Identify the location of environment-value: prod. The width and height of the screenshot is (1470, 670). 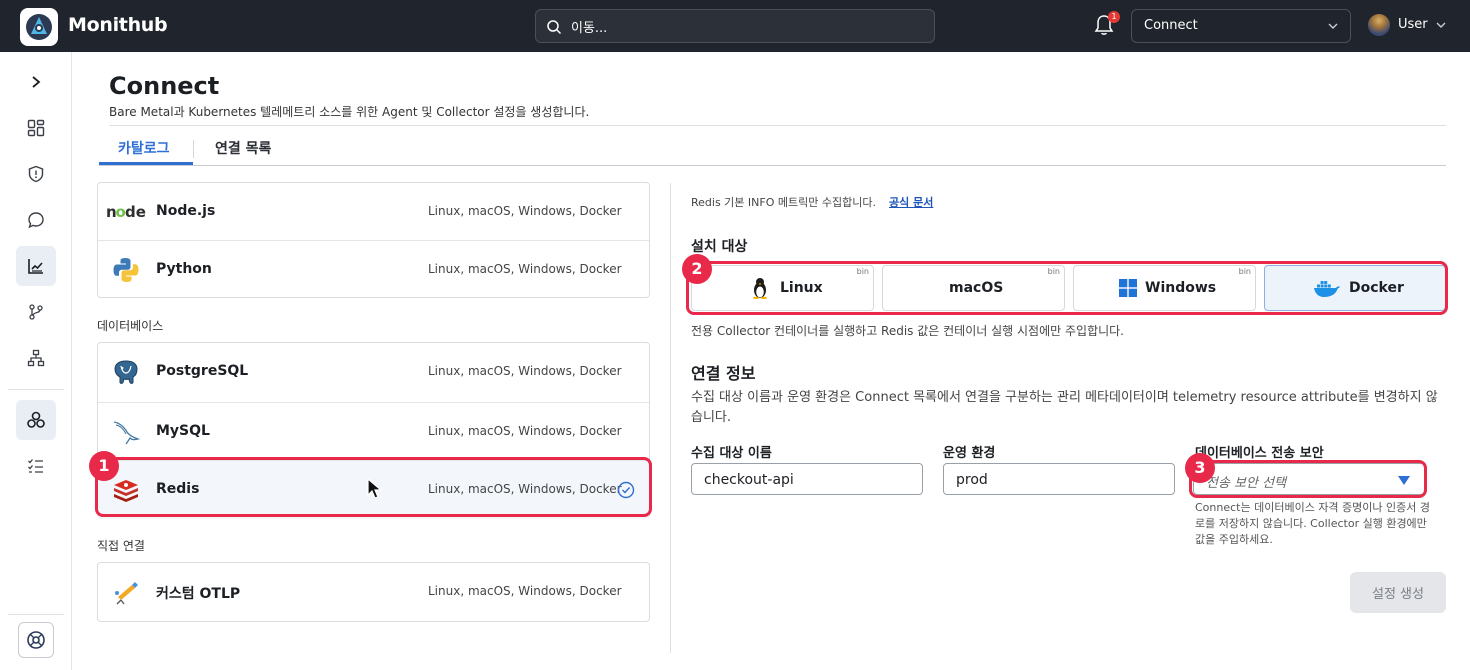
(972, 480).